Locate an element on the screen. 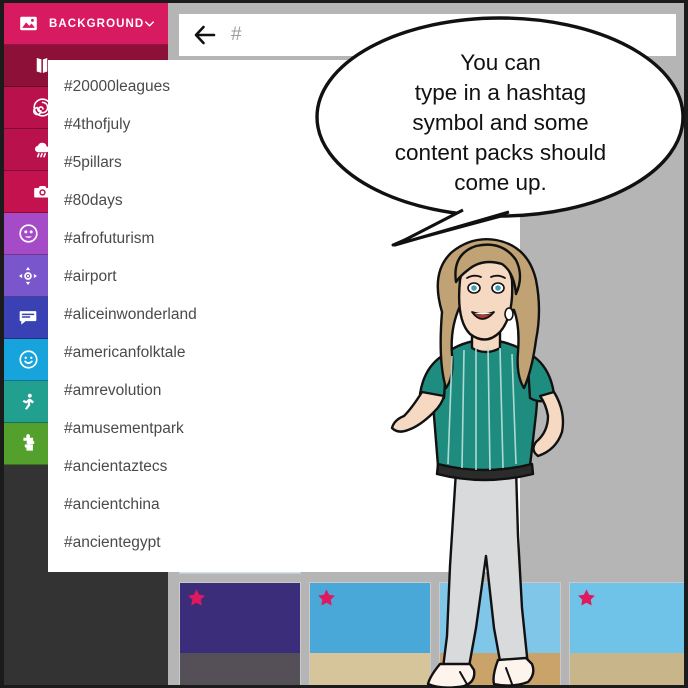 This screenshot has width=688, height=688. puzzle-icon is located at coordinates (28, 444).